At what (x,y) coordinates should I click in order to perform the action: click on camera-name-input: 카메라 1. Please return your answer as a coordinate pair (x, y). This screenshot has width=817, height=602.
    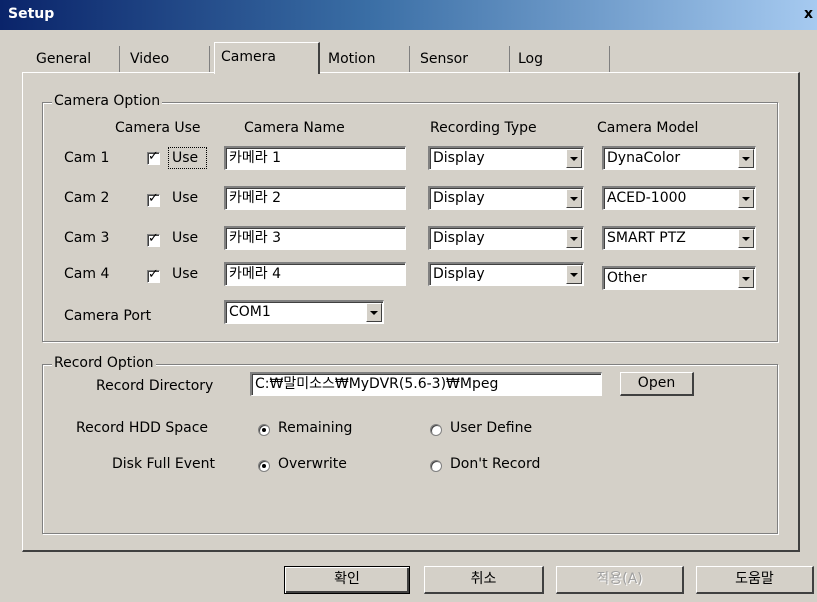
    Looking at the image, I should click on (315, 158).